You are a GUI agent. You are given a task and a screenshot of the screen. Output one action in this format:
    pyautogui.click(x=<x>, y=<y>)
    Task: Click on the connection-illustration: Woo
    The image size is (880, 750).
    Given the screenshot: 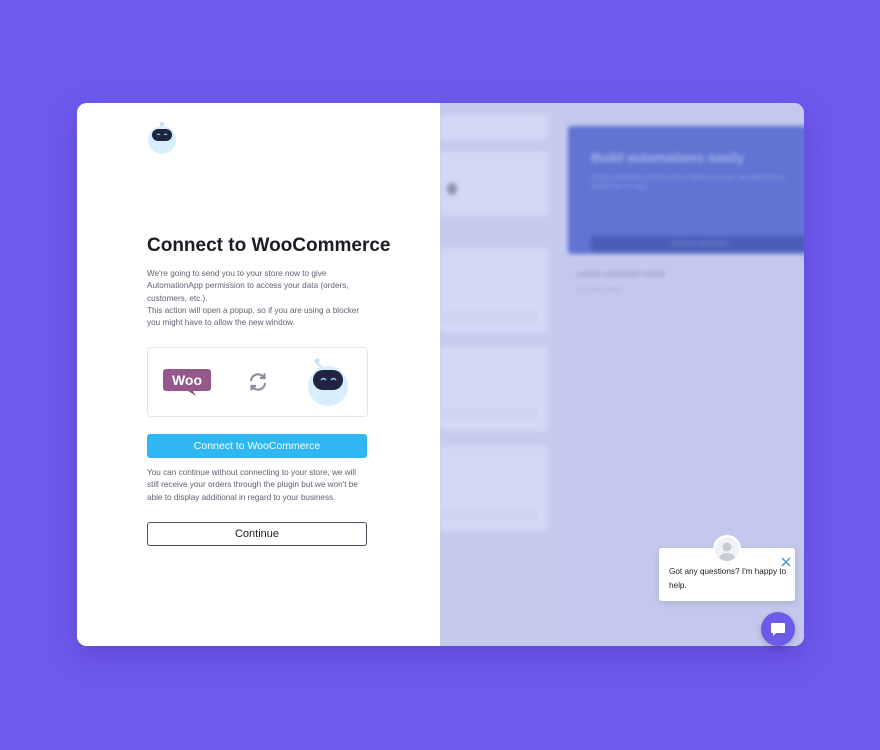 What is the action you would take?
    pyautogui.click(x=257, y=382)
    